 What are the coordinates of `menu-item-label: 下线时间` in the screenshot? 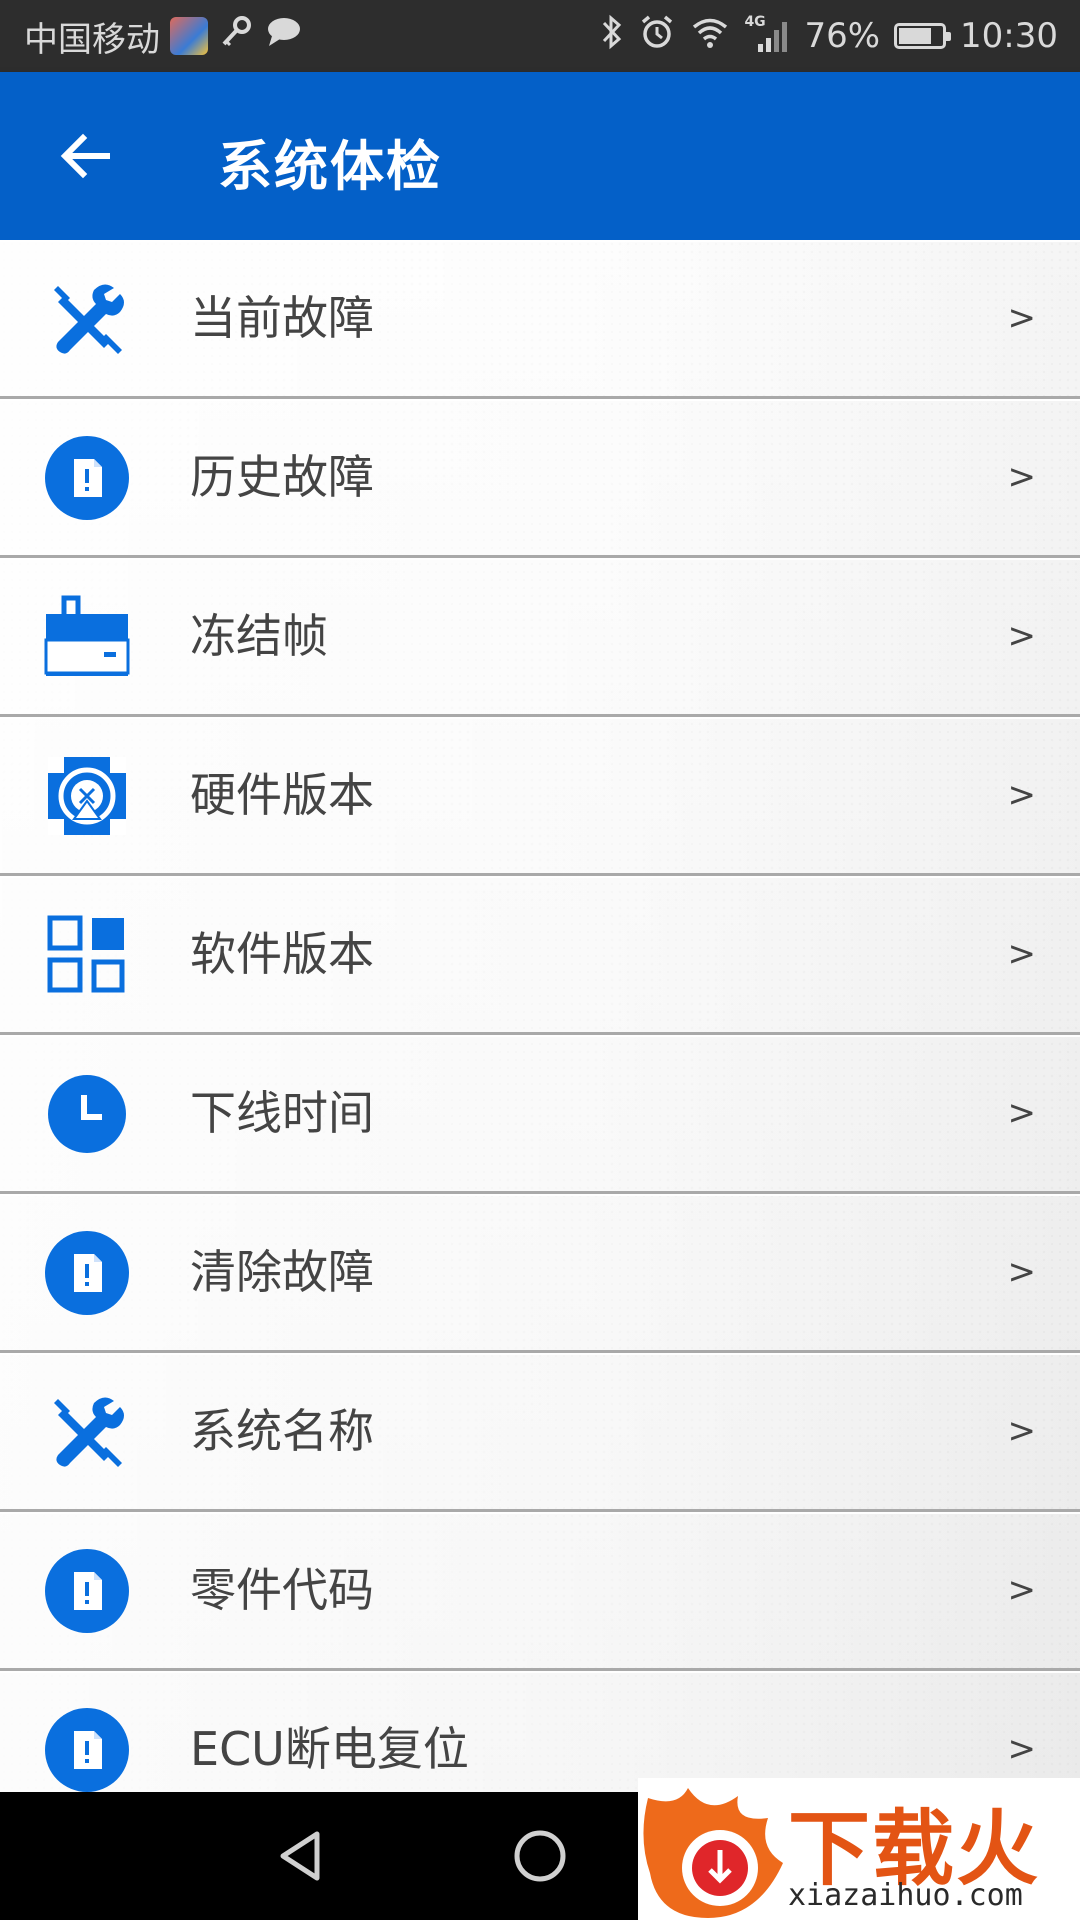 It's located at (282, 1113).